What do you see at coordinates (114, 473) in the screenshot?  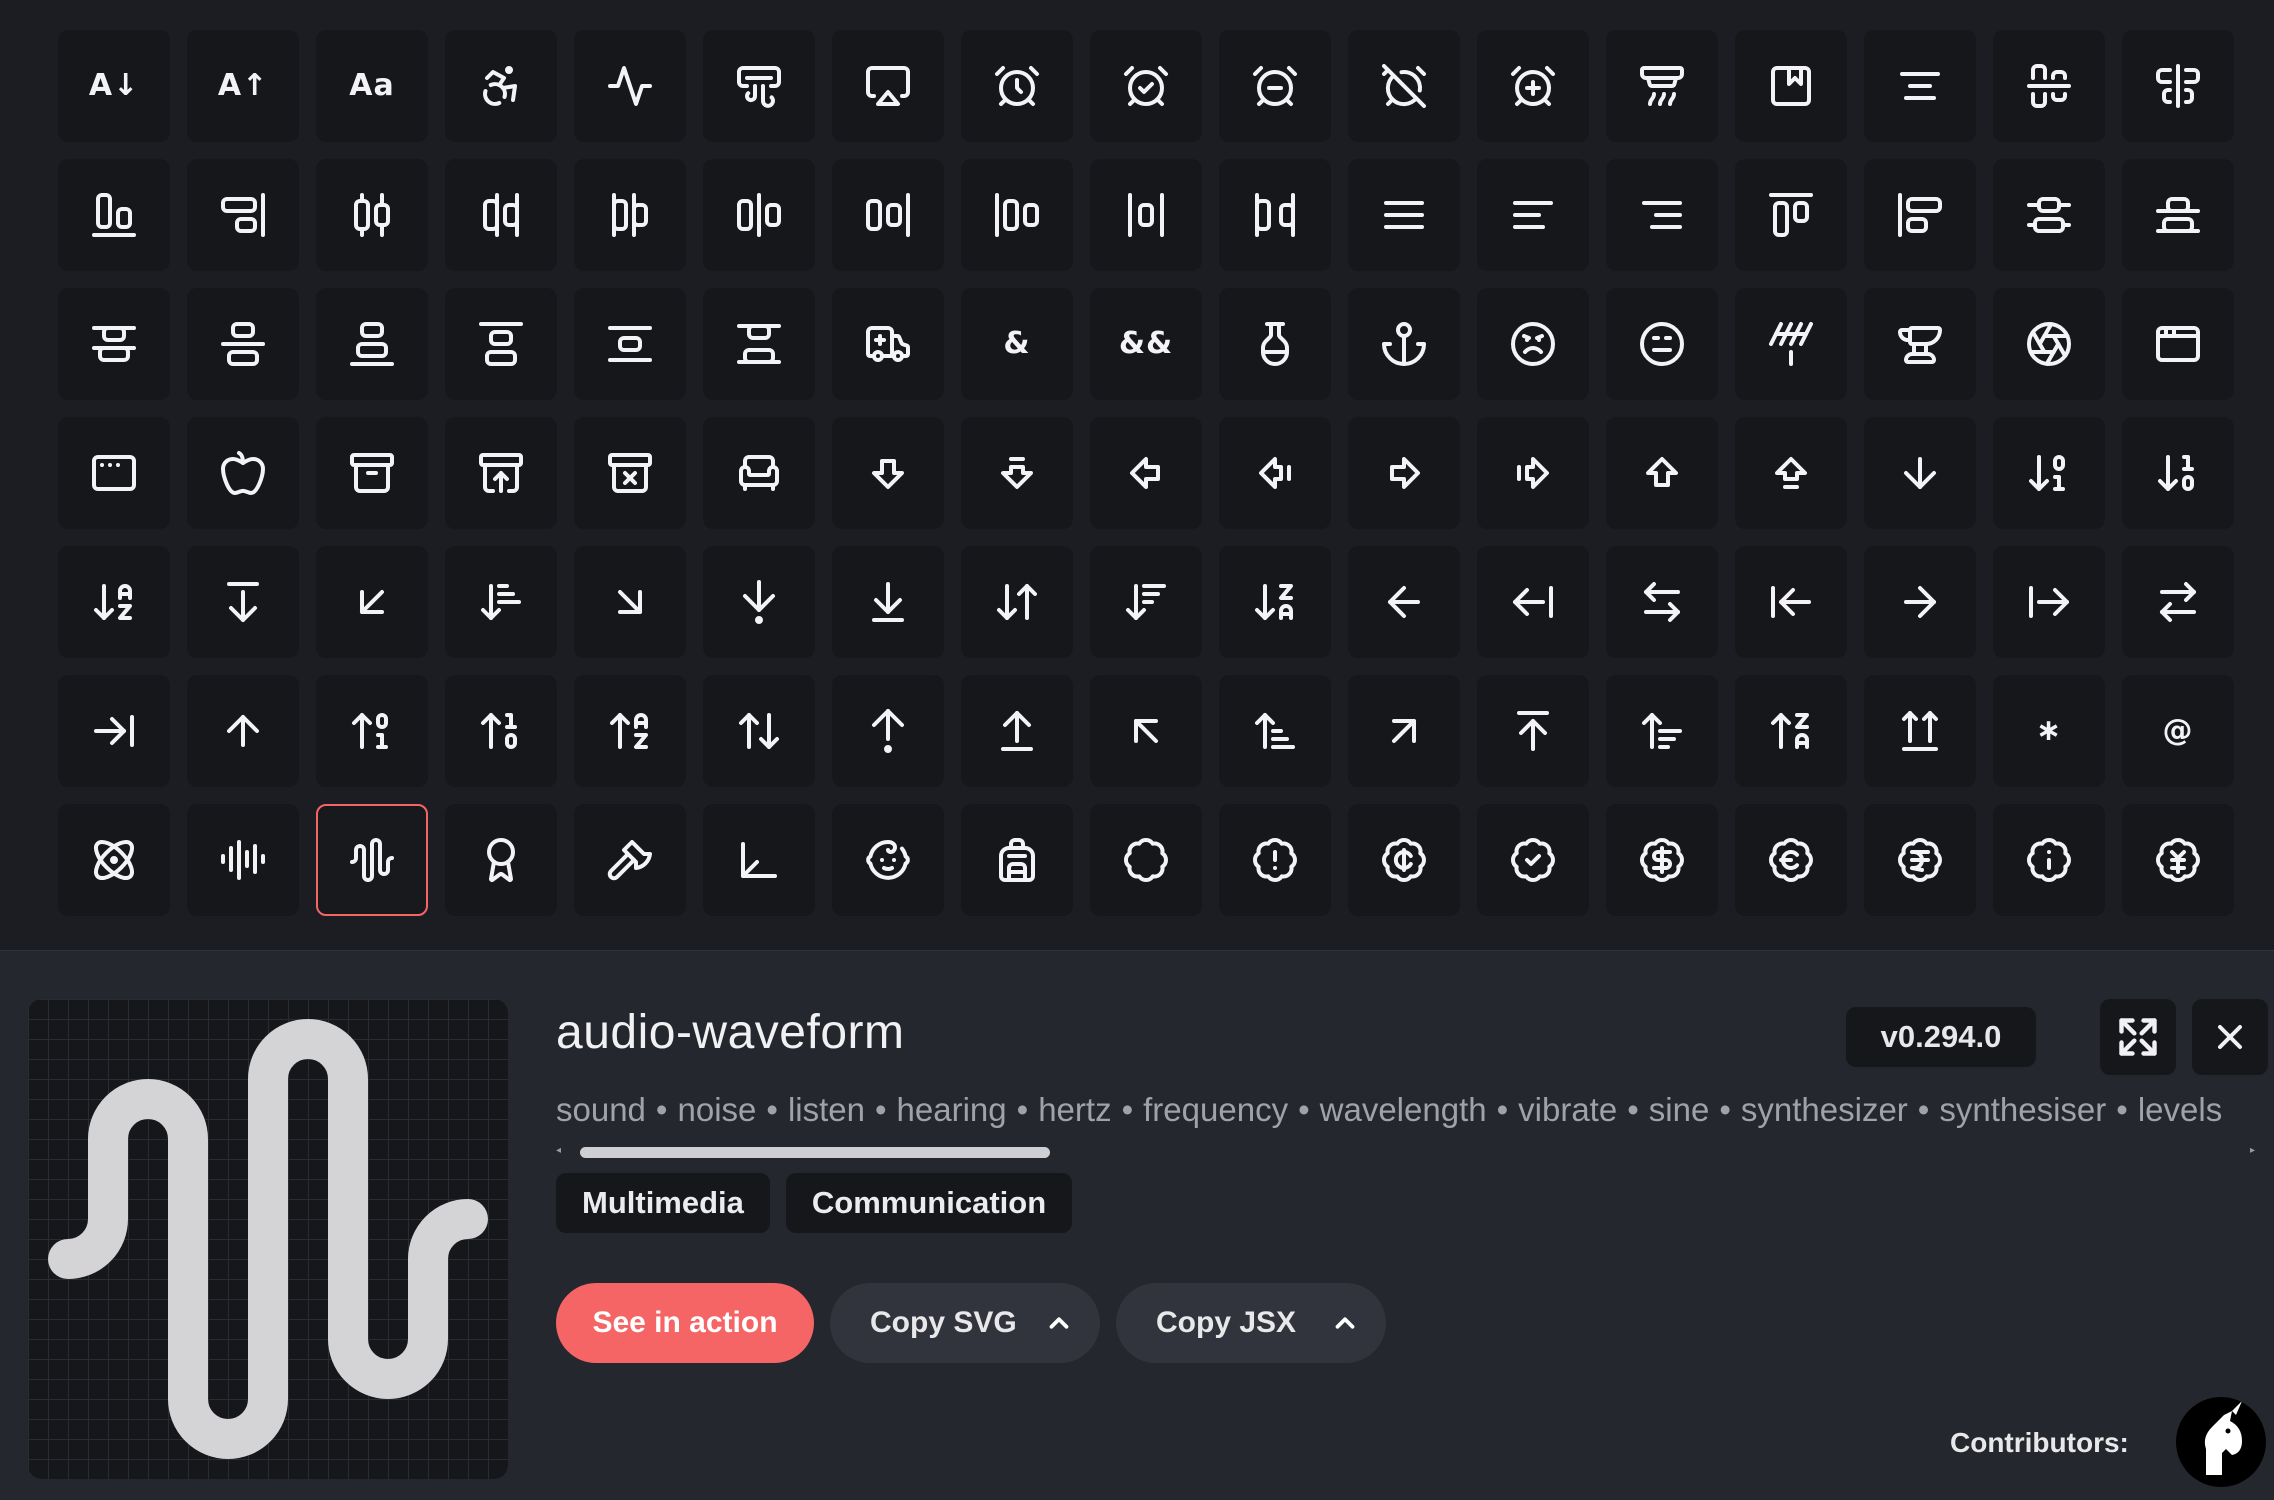 I see `icon-tile-app-window-mac` at bounding box center [114, 473].